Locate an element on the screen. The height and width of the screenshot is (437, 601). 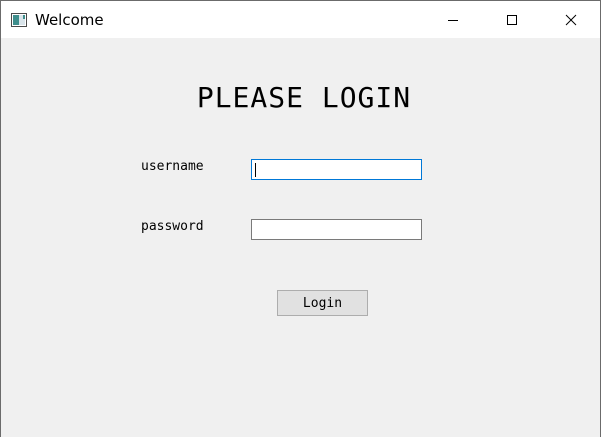
title-bar: Welcome is located at coordinates (300, 19).